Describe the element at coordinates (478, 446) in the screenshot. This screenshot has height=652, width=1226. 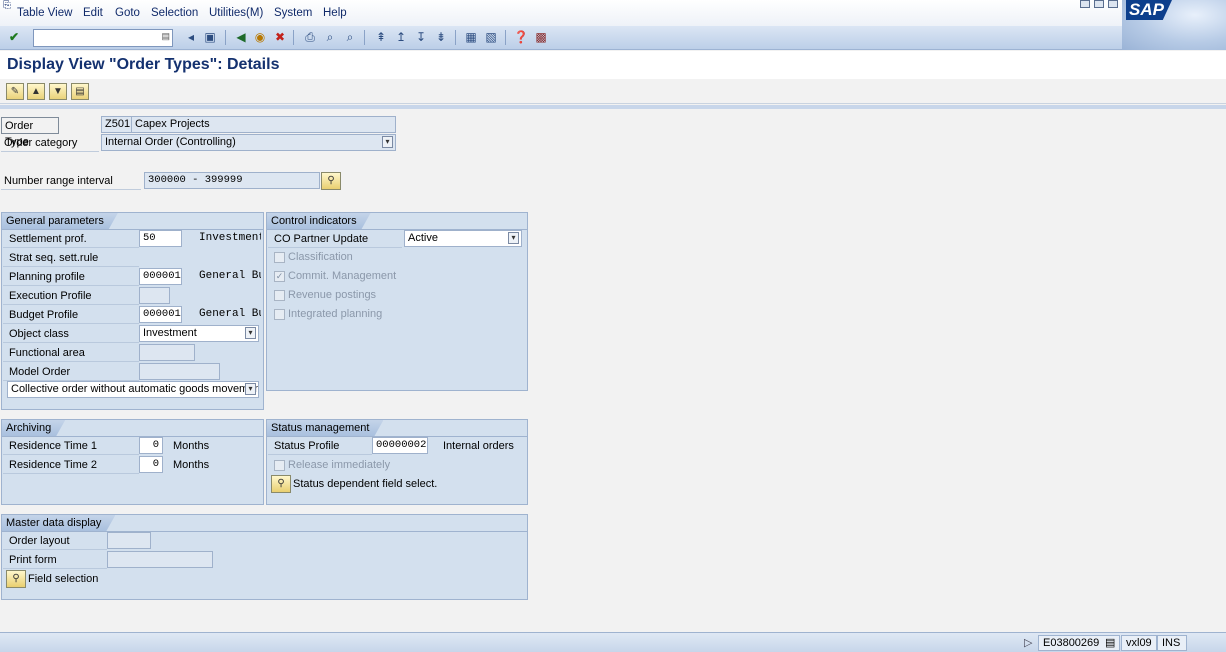
I see `status-profile-desc: Internal orders` at that location.